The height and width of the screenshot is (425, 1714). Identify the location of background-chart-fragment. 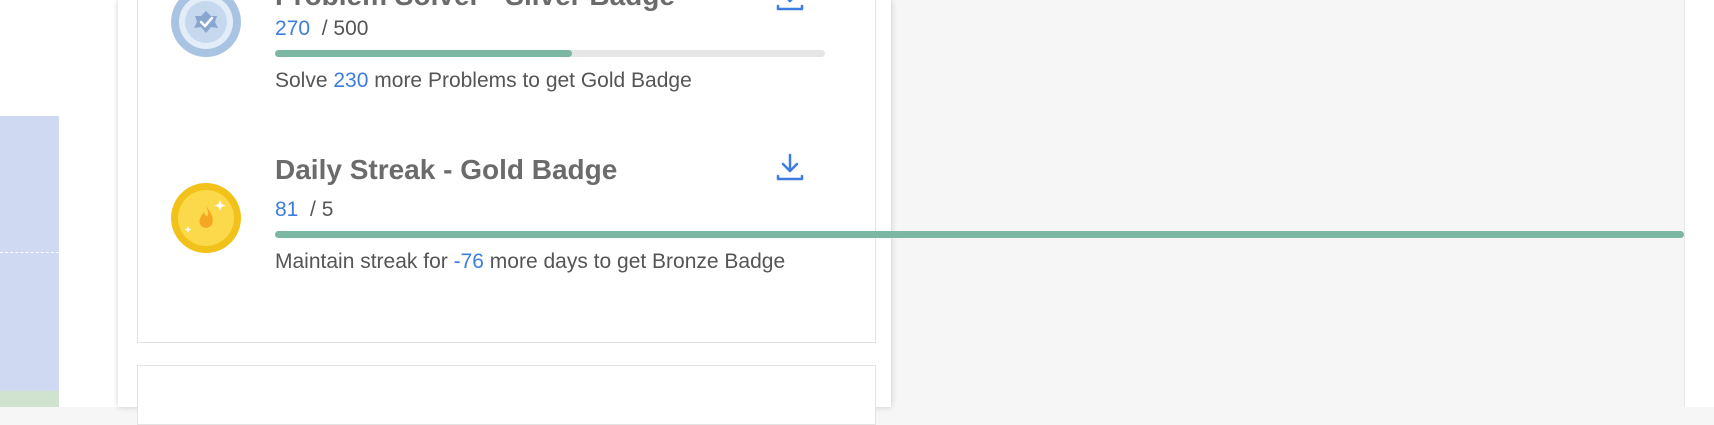
(29, 261).